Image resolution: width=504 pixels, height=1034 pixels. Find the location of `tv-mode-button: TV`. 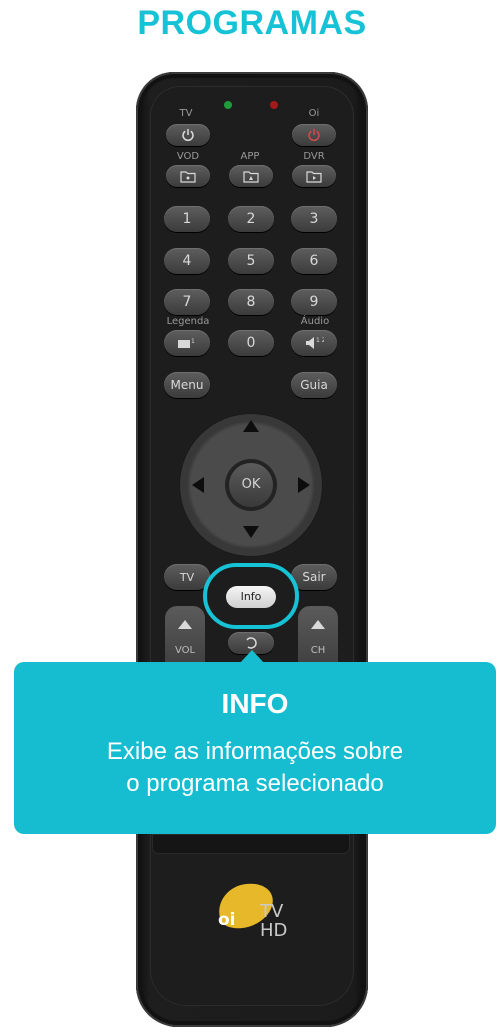

tv-mode-button: TV is located at coordinates (187, 577).